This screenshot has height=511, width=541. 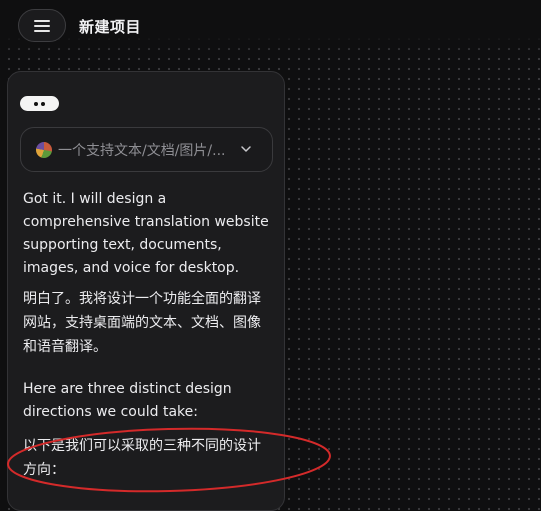 I want to click on menu-button, so click(x=42, y=25).